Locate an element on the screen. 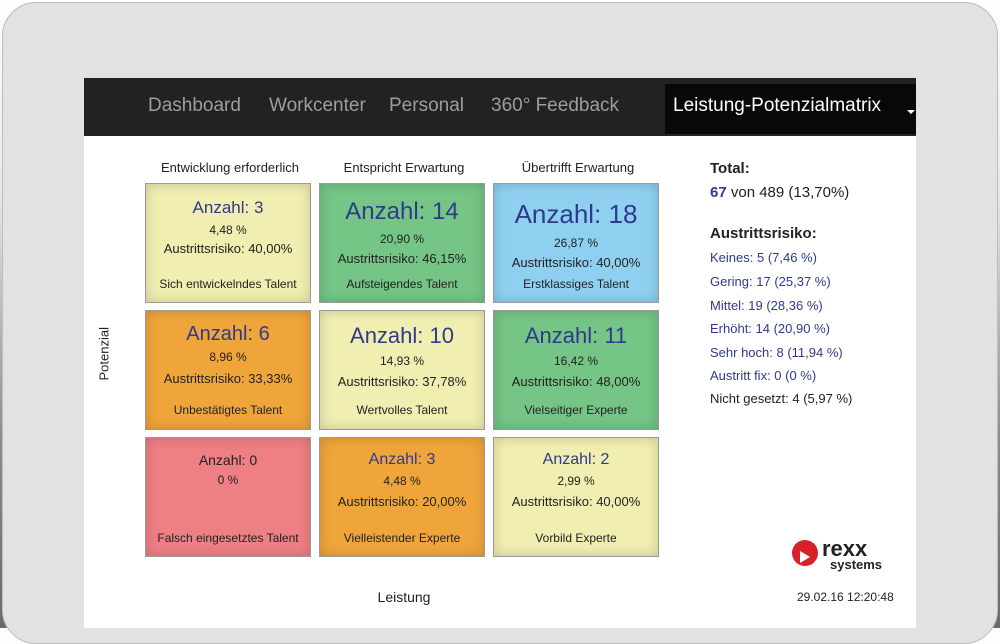  cell-percent: 20,90 % is located at coordinates (402, 239).